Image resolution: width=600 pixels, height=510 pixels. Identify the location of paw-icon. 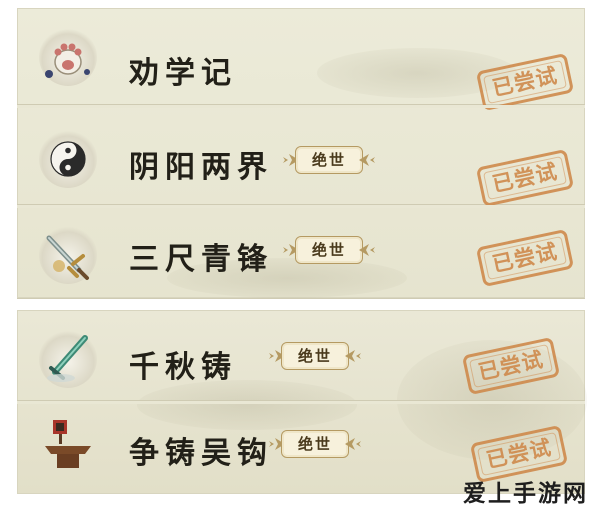
(68, 57).